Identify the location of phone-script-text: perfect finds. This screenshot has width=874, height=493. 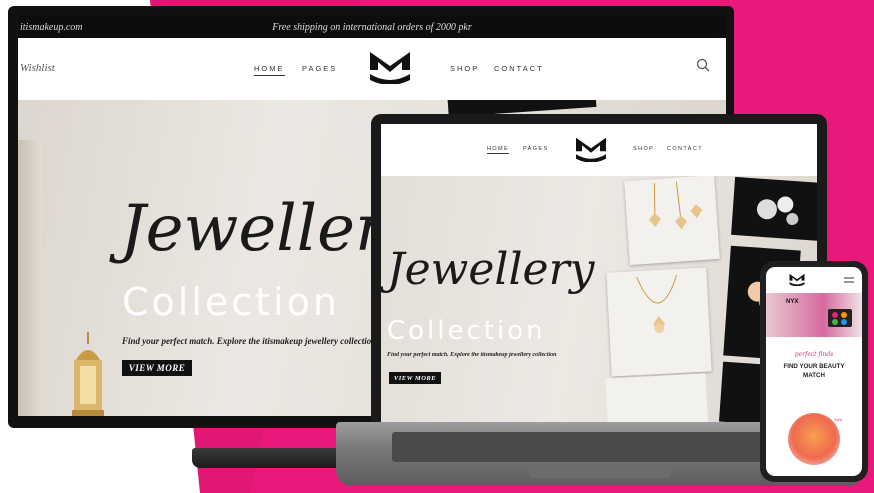
(814, 354).